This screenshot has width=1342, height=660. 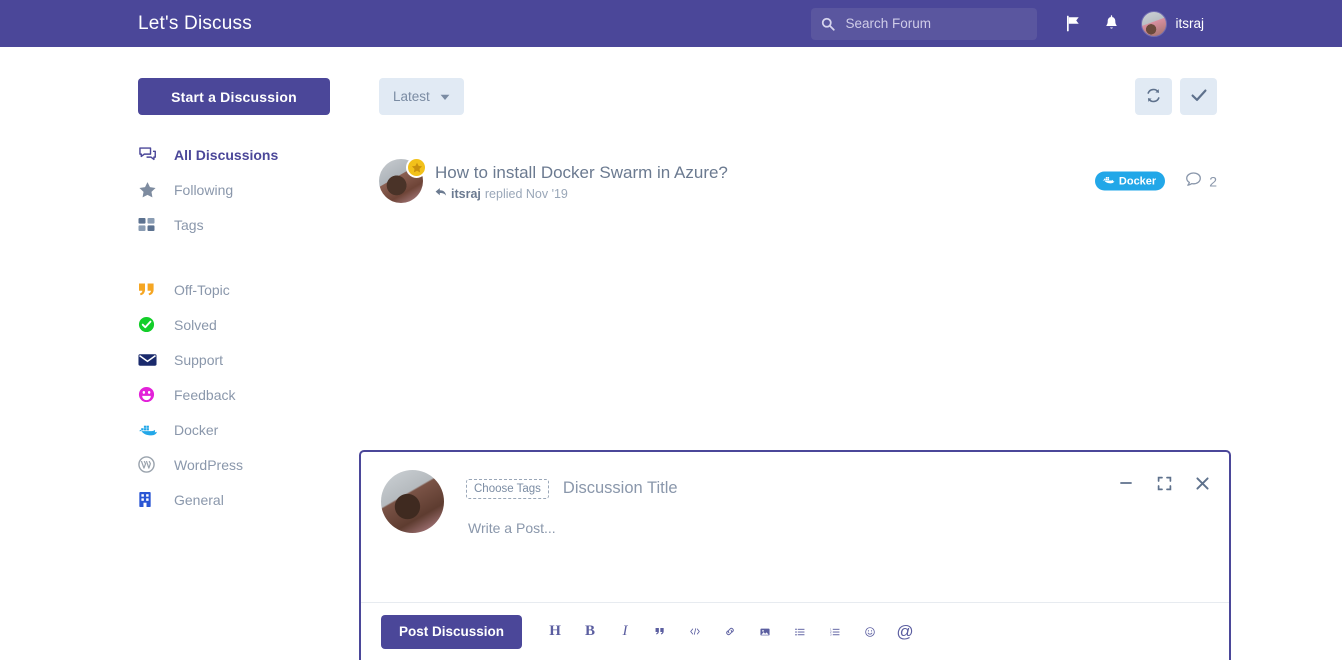 I want to click on tag-badge-label: Docker, so click(x=1137, y=181).